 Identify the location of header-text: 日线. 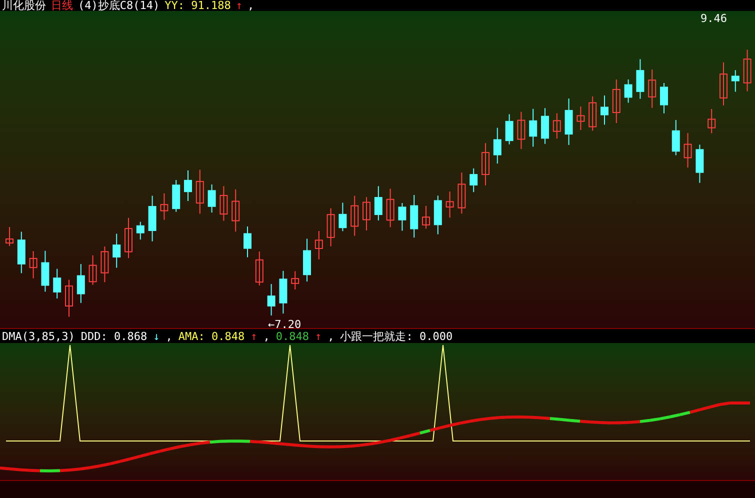
(62, 5).